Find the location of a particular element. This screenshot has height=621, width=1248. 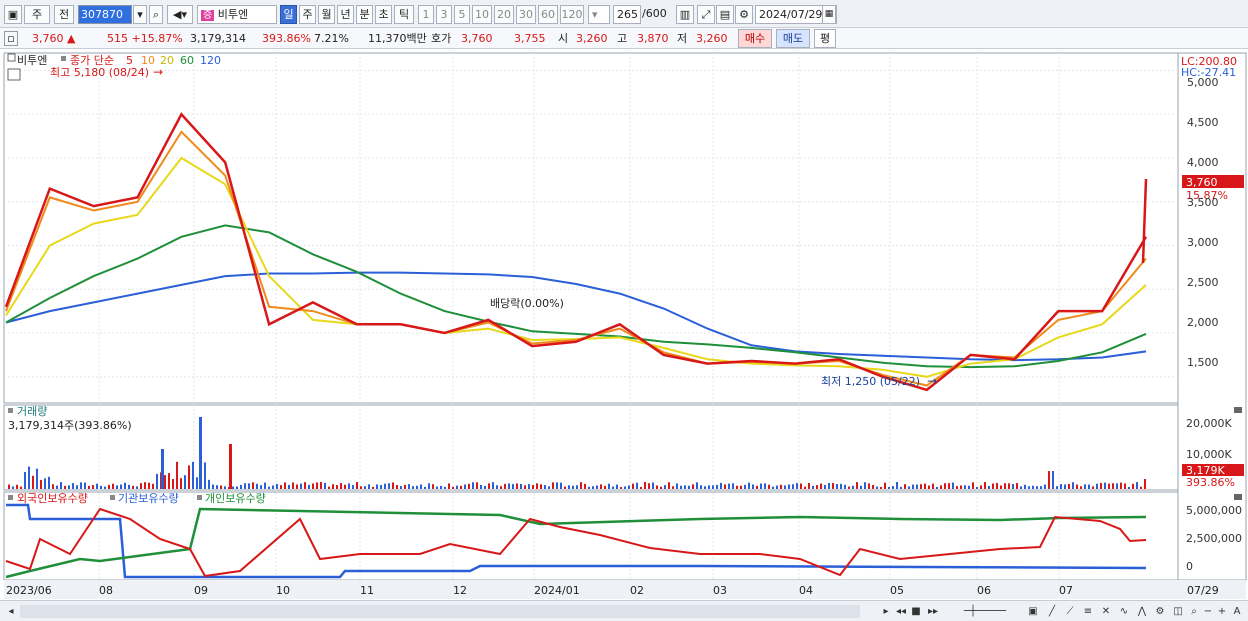

period-second: 초 is located at coordinates (383, 14).